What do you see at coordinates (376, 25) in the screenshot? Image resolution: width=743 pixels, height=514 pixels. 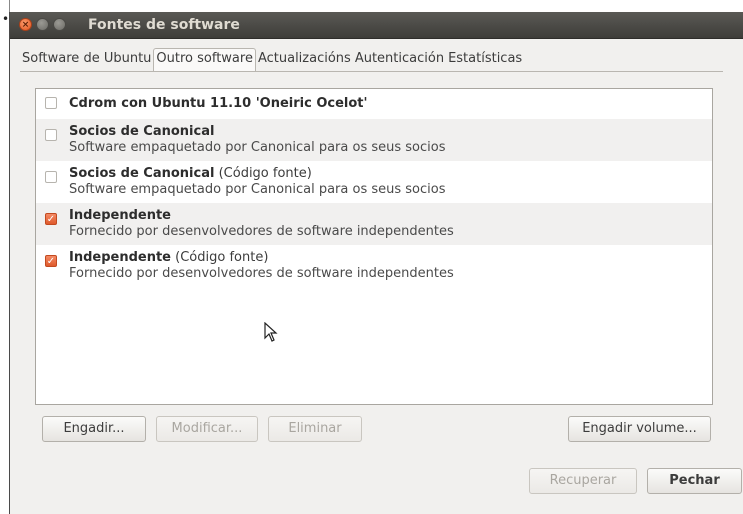 I see `title-bar: × Fontes de software` at bounding box center [376, 25].